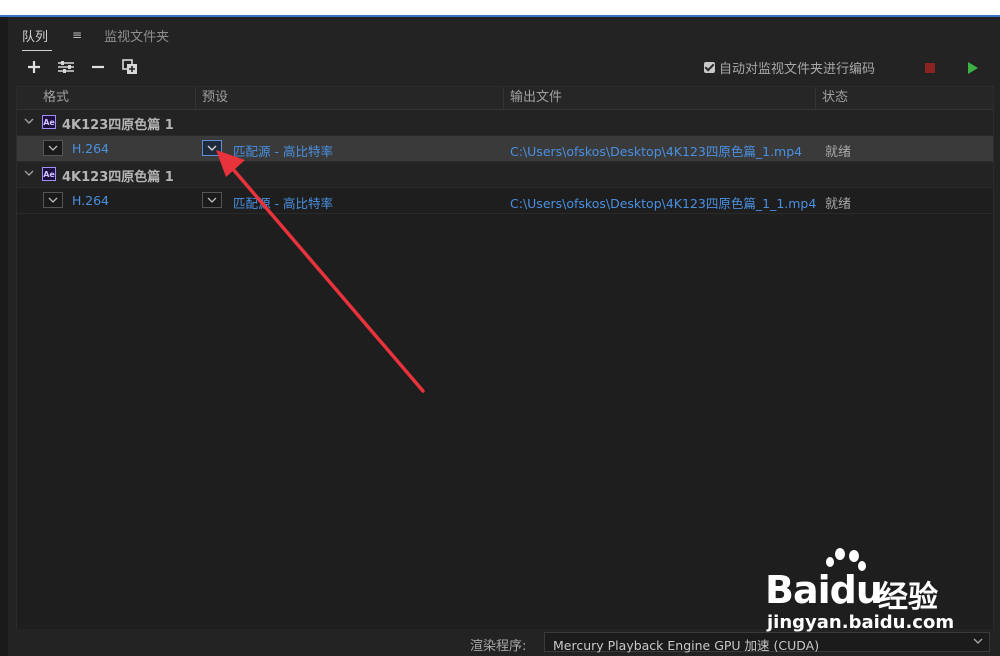 The image size is (1000, 656). What do you see at coordinates (34, 67) in the screenshot?
I see `add-icon` at bounding box center [34, 67].